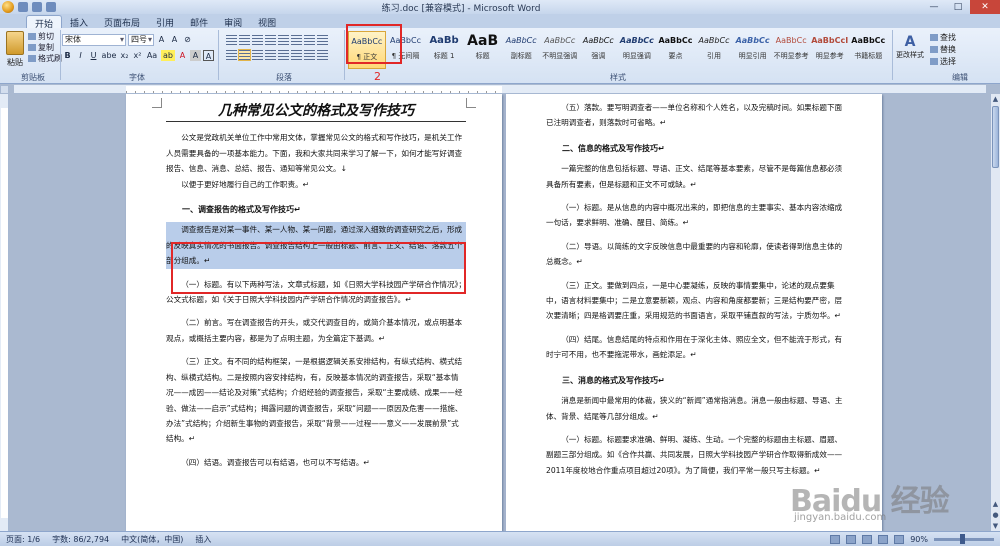  I want to click on distributed-icon, so click(283, 55).